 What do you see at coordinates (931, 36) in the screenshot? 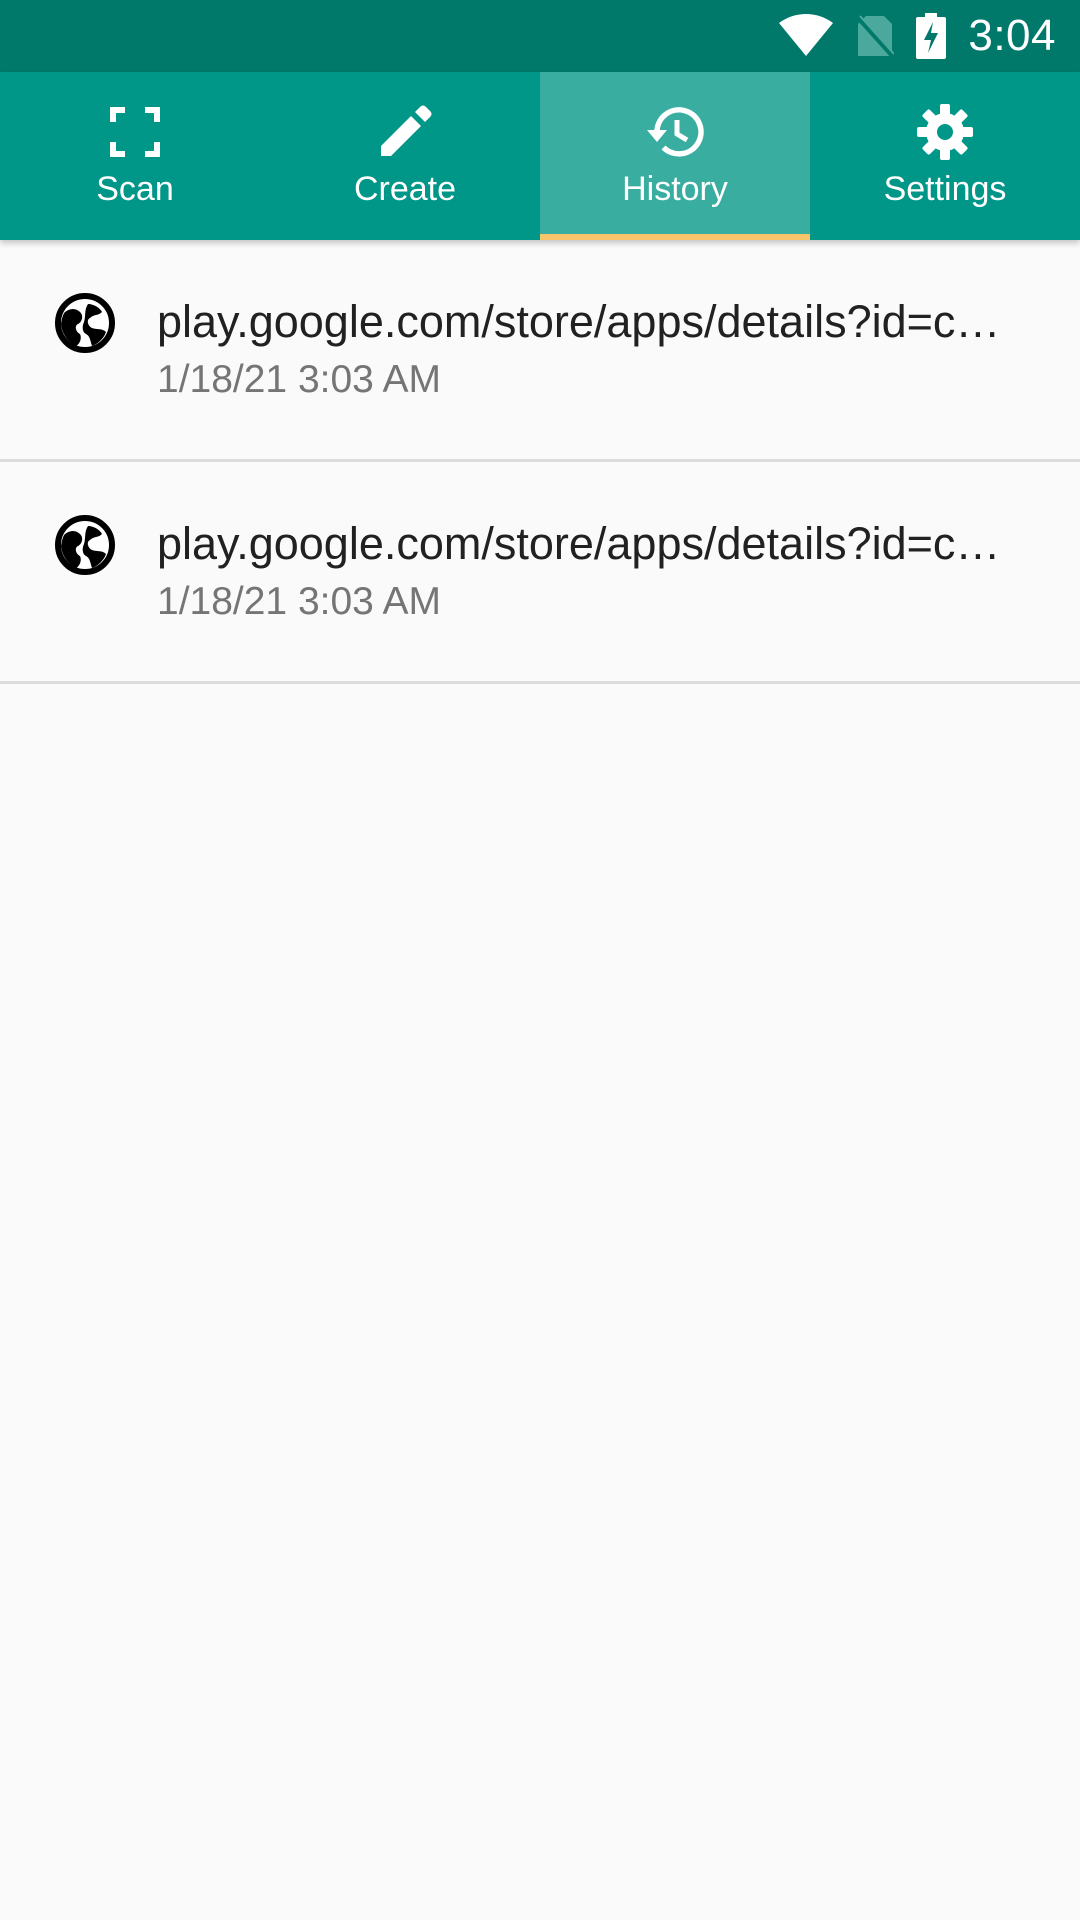
I see `battery-charging-icon` at bounding box center [931, 36].